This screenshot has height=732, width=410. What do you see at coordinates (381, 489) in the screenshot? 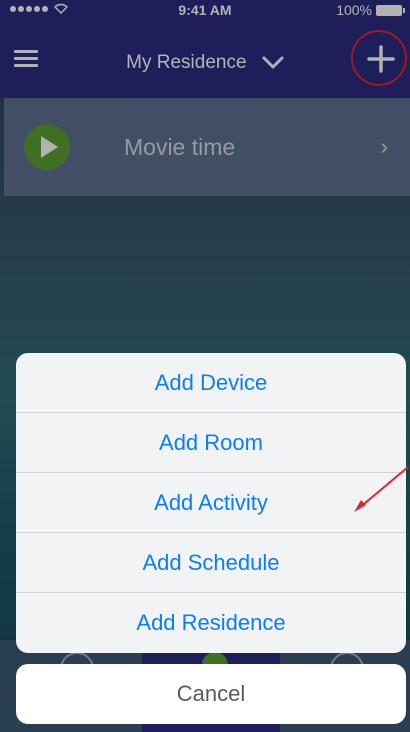
I see `annotation-arrow-icon` at bounding box center [381, 489].